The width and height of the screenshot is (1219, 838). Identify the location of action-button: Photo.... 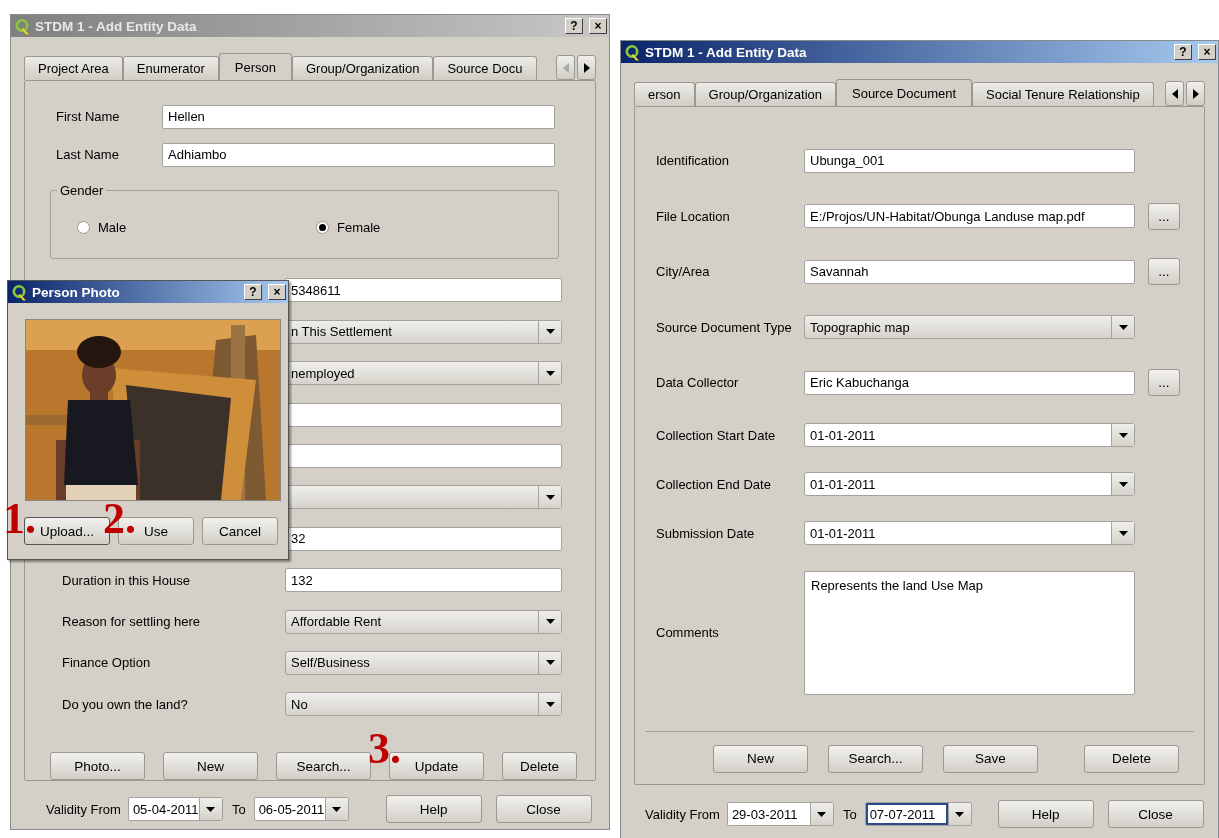
(97, 766).